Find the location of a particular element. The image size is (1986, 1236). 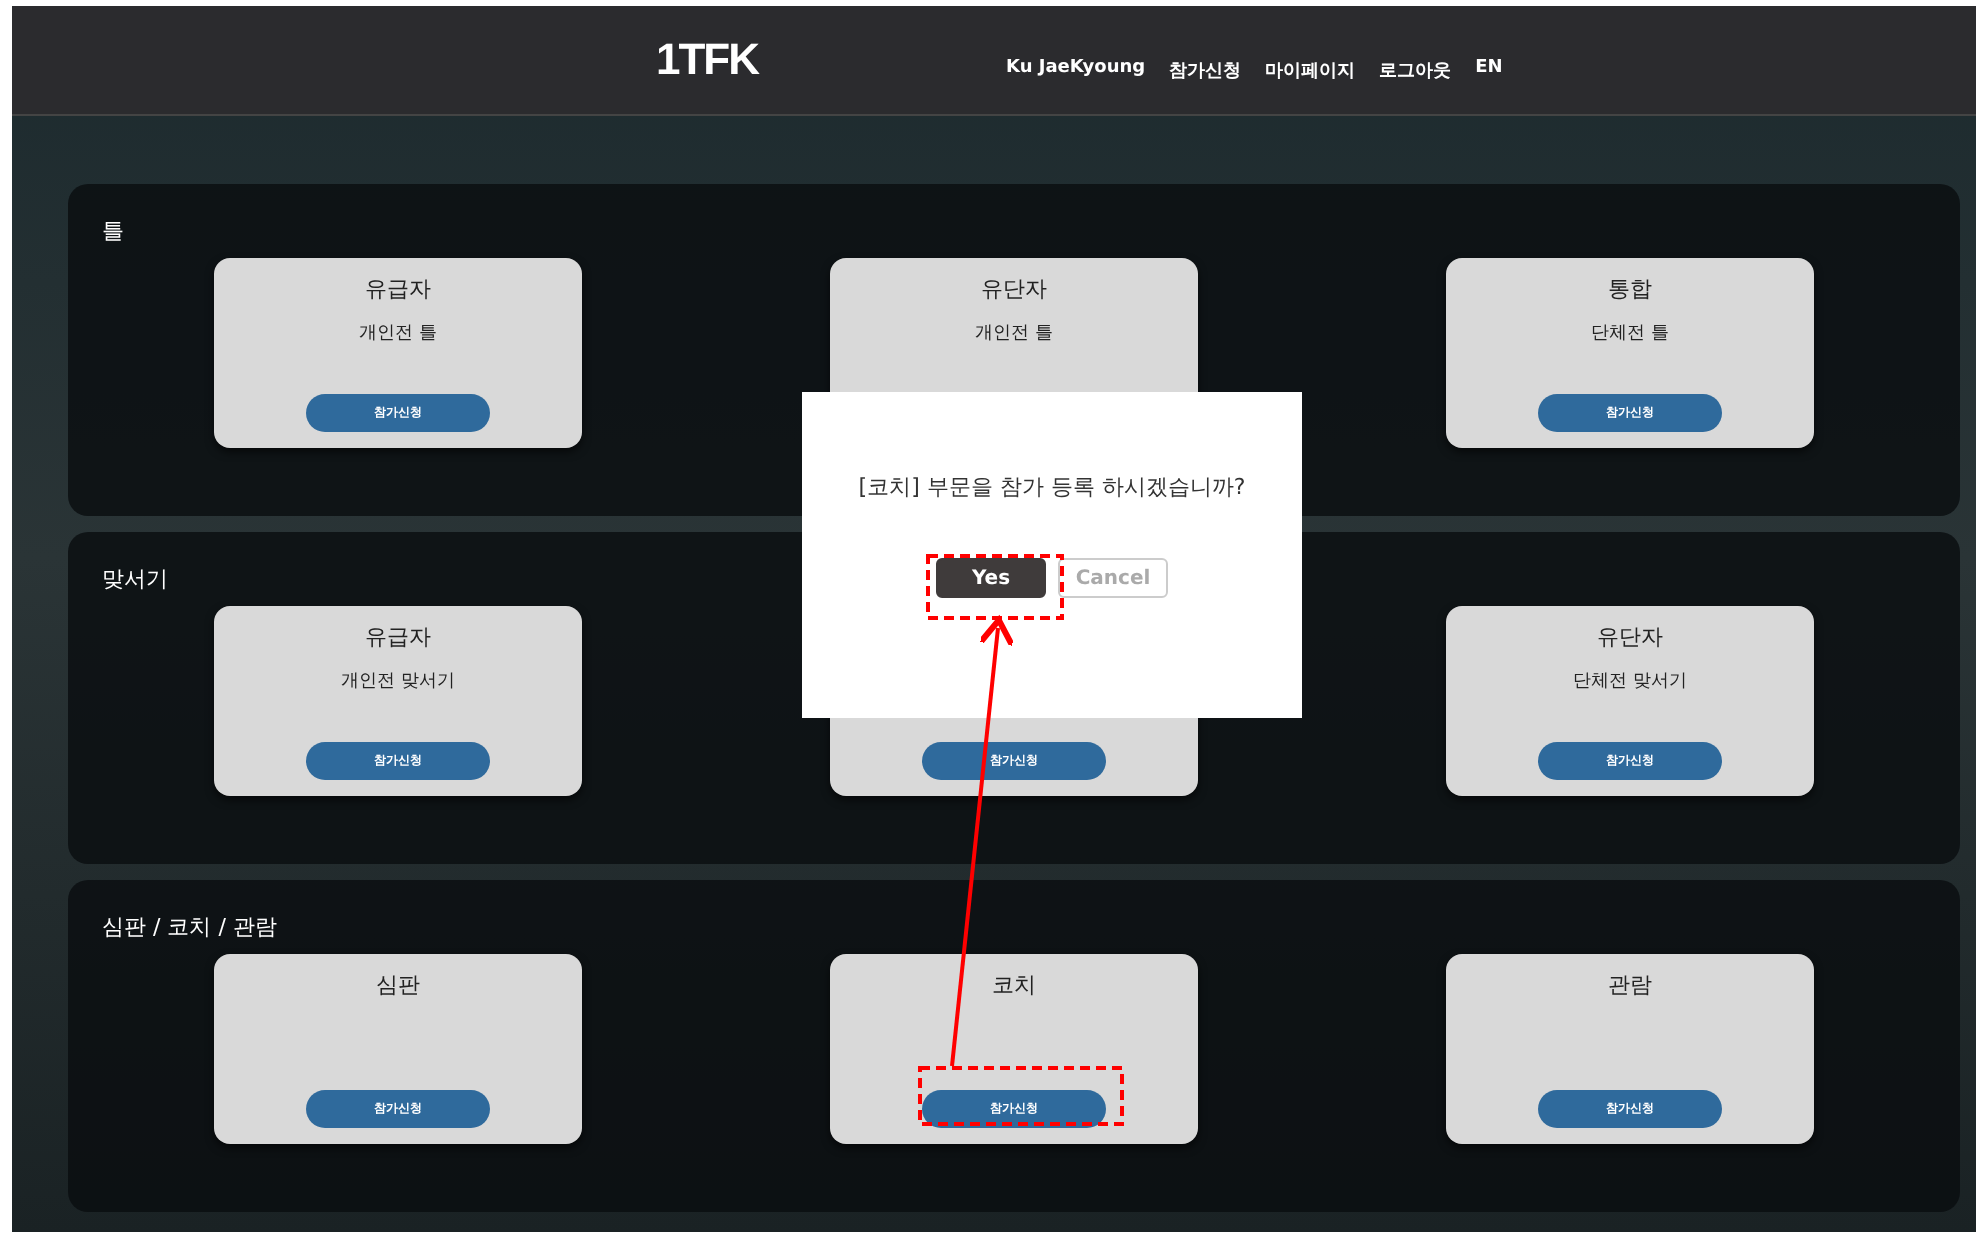

section-title: 심판 / 코치 / 관람 is located at coordinates (189, 927).